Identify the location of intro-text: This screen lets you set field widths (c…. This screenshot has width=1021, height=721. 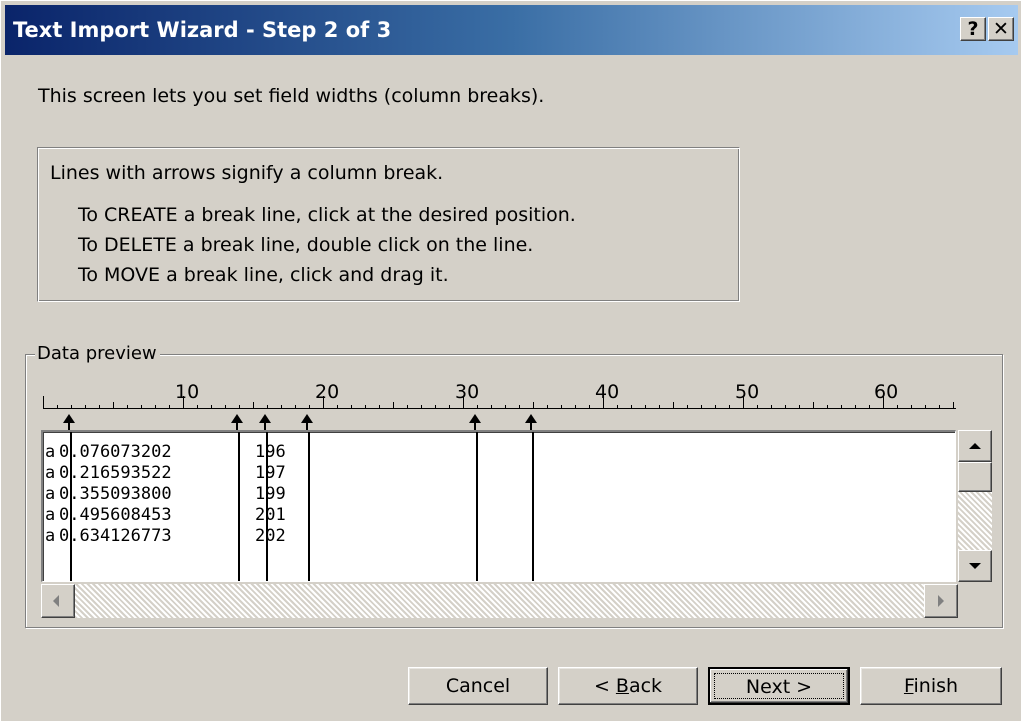
(291, 96).